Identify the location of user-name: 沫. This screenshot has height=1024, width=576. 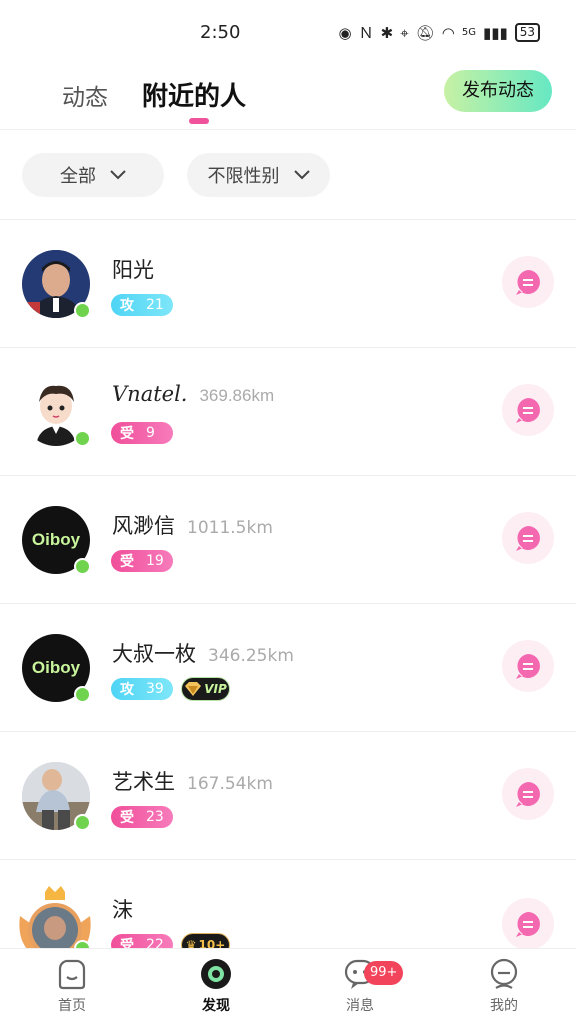
(122, 910).